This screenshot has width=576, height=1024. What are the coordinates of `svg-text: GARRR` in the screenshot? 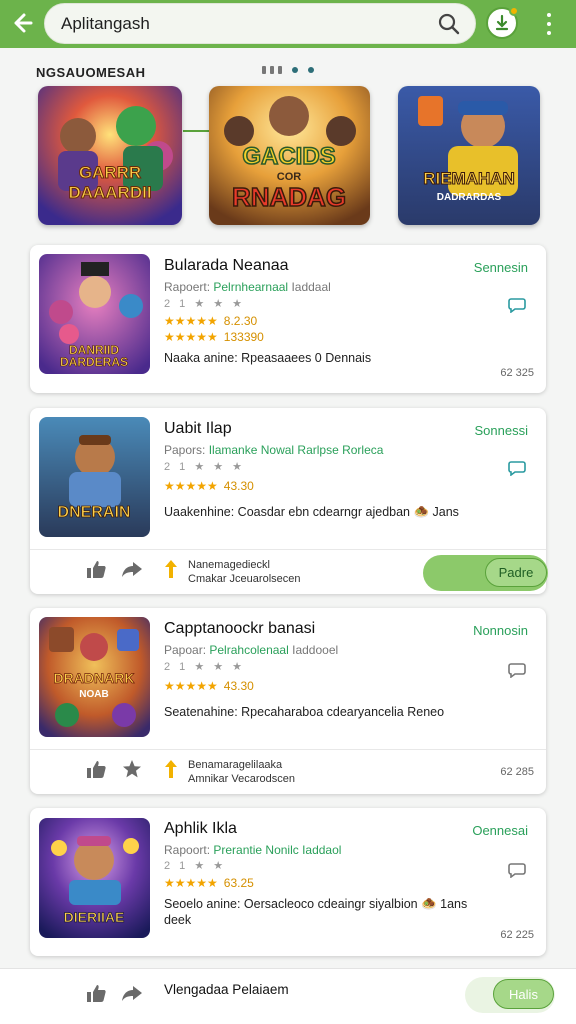 It's located at (110, 172).